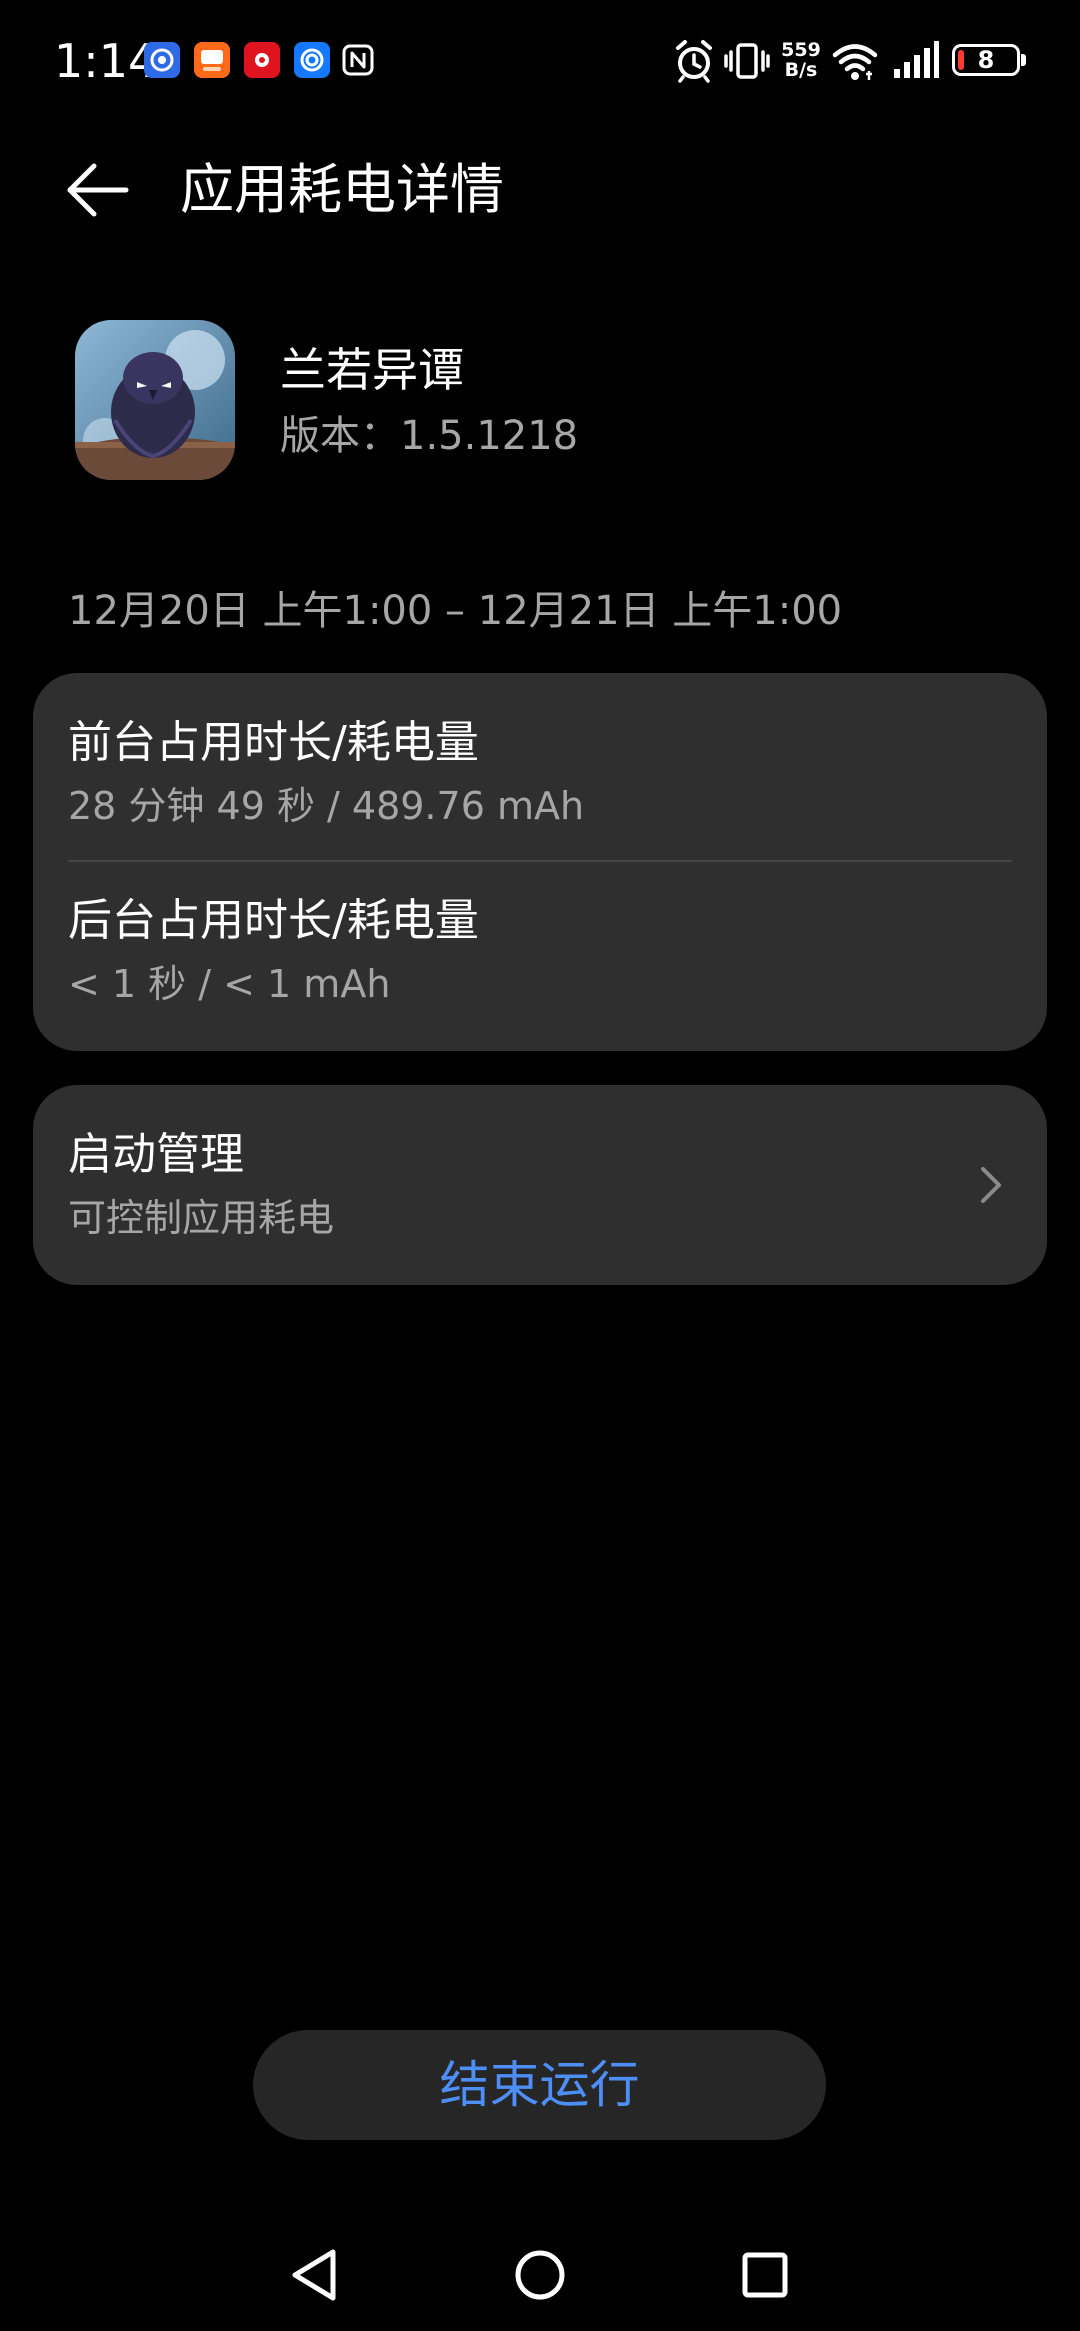  What do you see at coordinates (455, 611) in the screenshot?
I see `date-range: 12月20日 上午1:00 – 12月21日 上午1:00` at bounding box center [455, 611].